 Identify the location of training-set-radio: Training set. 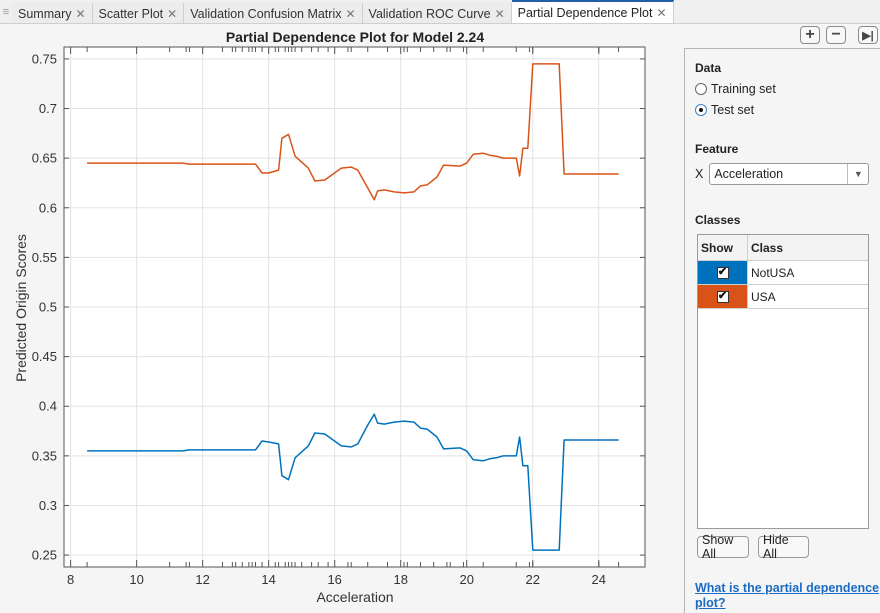
(735, 89).